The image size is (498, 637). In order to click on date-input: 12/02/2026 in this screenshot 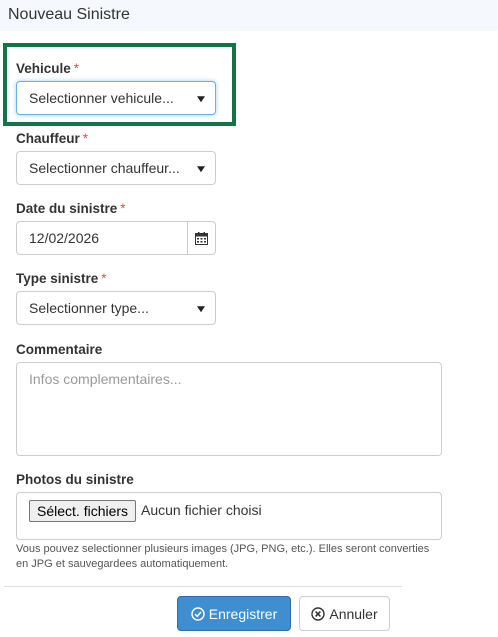, I will do `click(102, 238)`.